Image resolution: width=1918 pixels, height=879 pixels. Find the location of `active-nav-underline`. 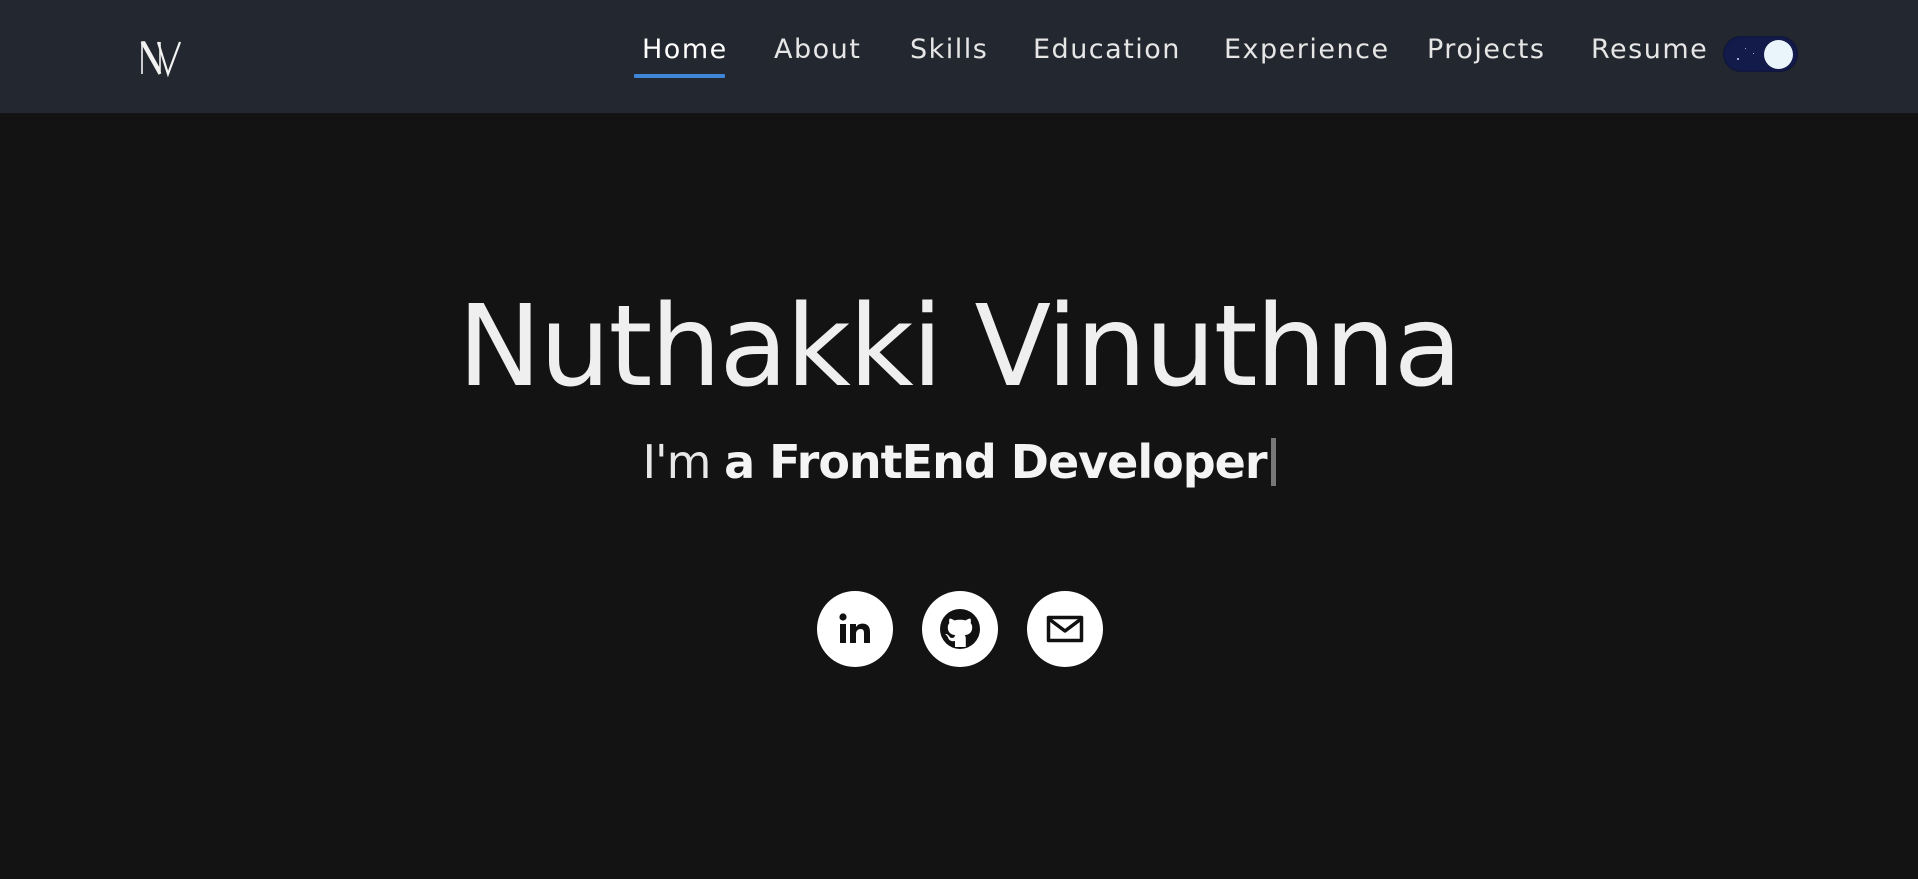

active-nav-underline is located at coordinates (679, 76).